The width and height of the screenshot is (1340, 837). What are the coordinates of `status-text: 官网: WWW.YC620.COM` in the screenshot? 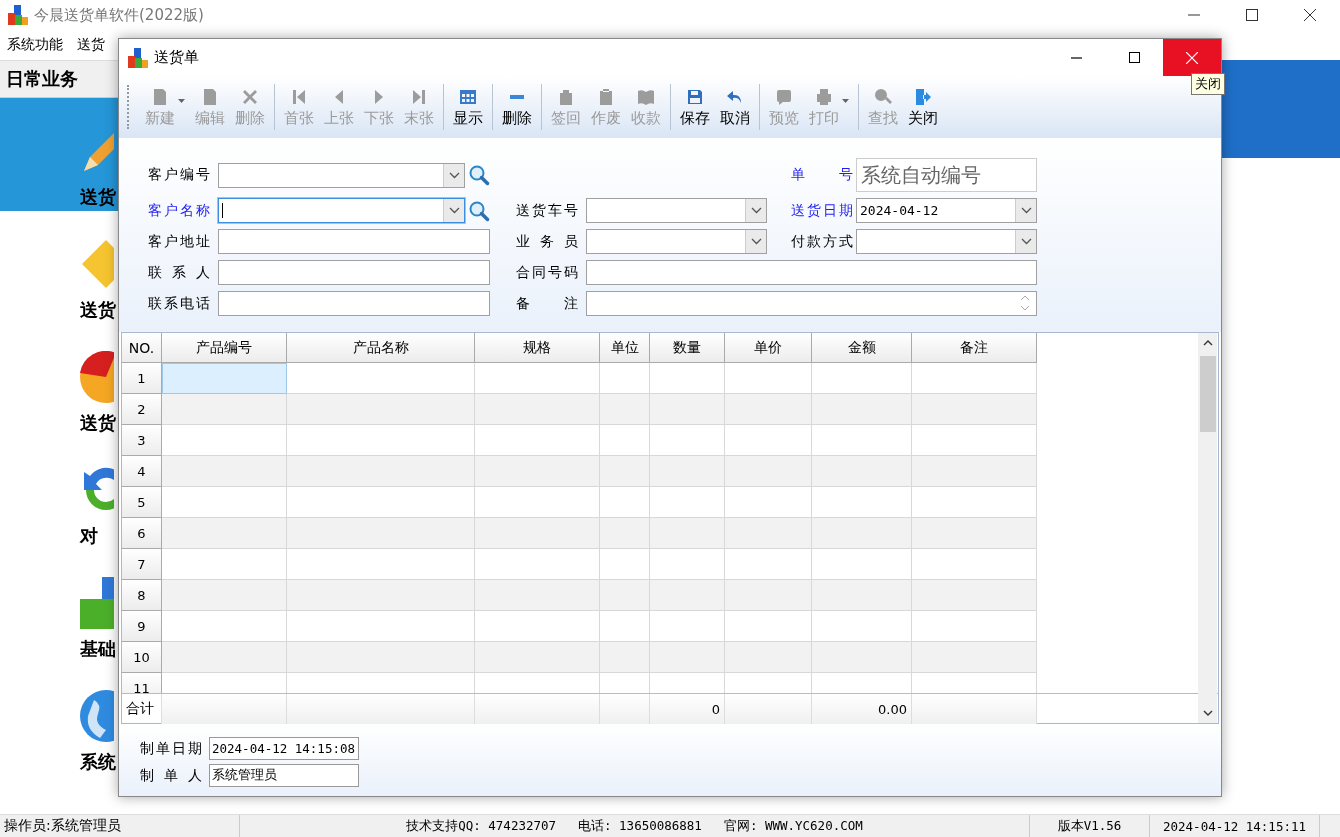 It's located at (793, 826).